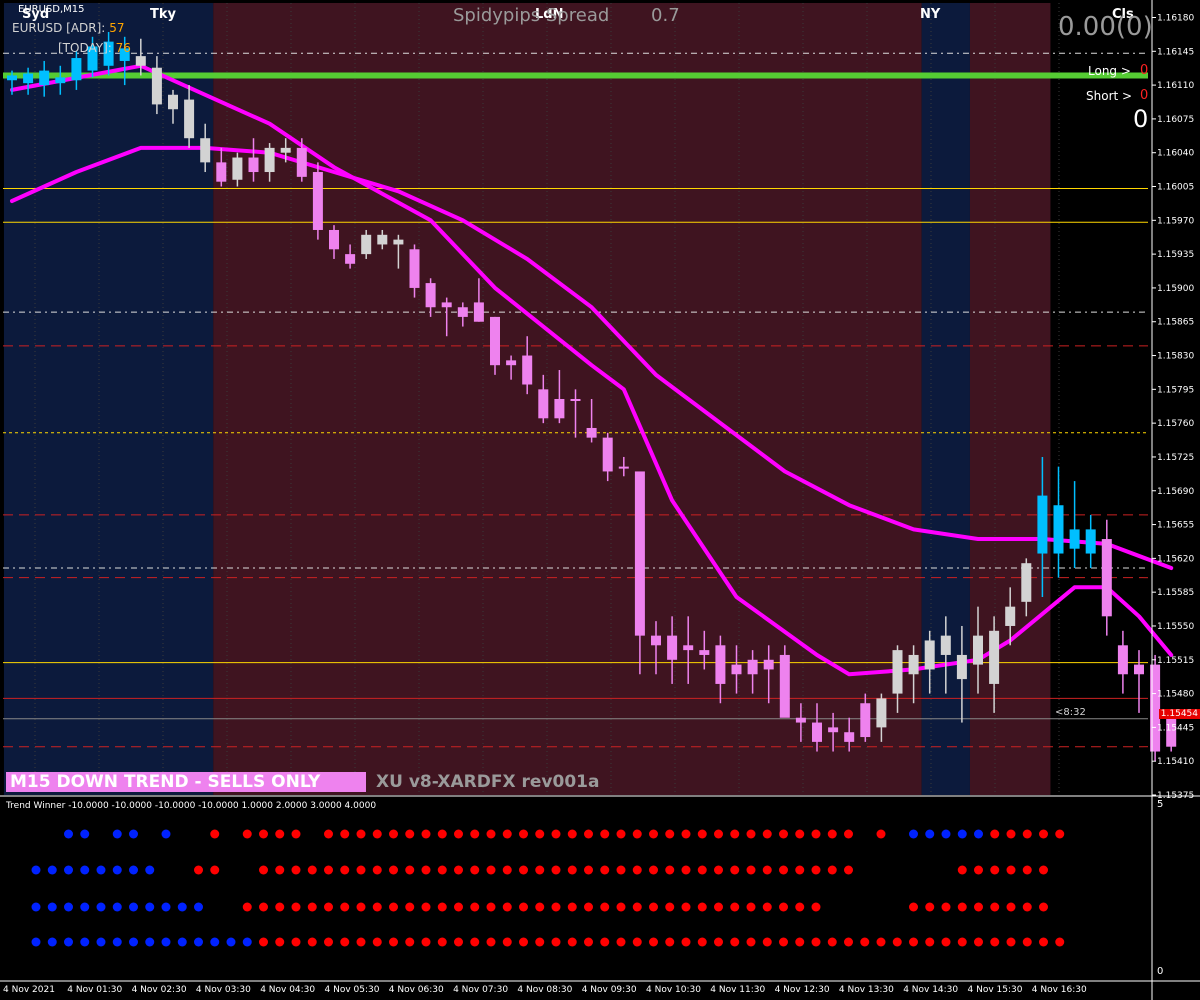  What do you see at coordinates (737, 990) in the screenshot?
I see `time-tick-label: 4 Nov 11:30` at bounding box center [737, 990].